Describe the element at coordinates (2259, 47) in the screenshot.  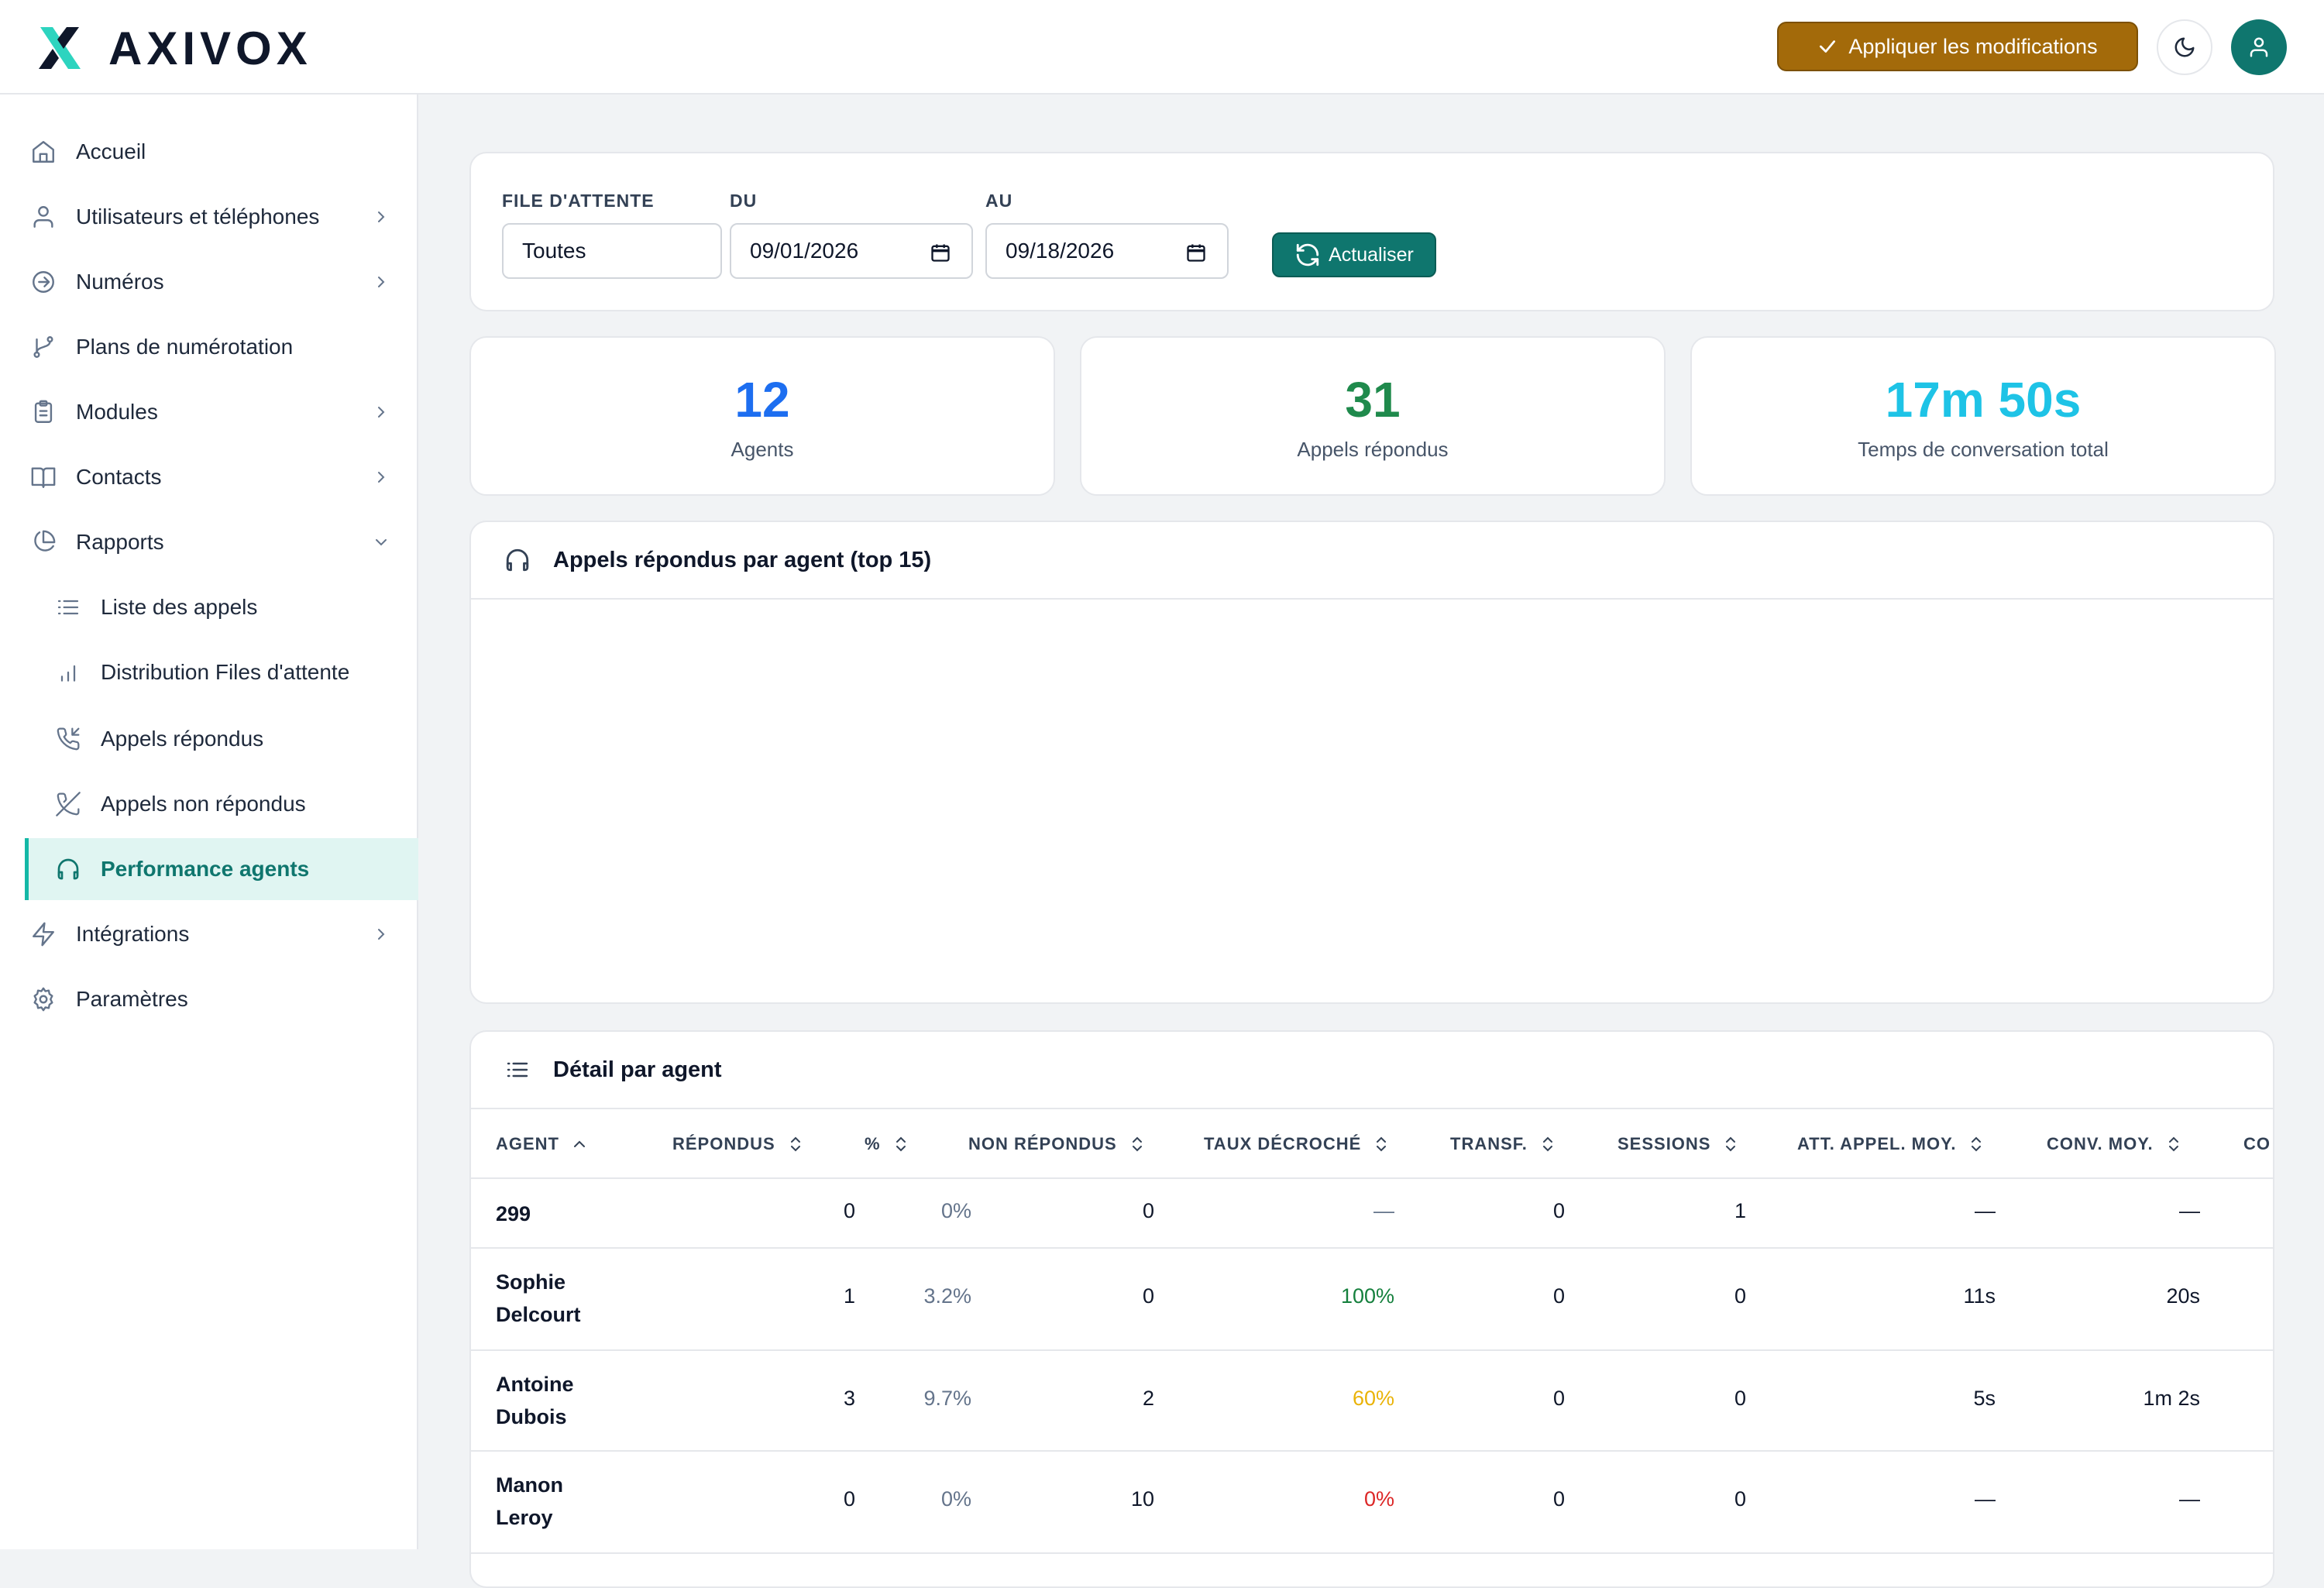
I see `user-avatar-button` at that location.